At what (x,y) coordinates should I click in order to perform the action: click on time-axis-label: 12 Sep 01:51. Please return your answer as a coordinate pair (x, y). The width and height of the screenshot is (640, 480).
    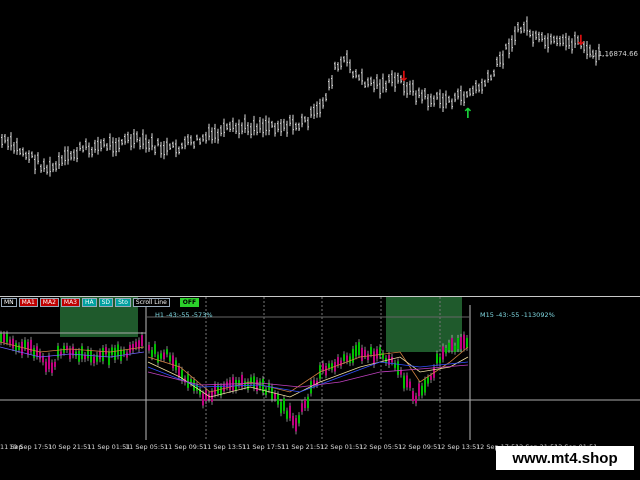
    Looking at the image, I should click on (342, 447).